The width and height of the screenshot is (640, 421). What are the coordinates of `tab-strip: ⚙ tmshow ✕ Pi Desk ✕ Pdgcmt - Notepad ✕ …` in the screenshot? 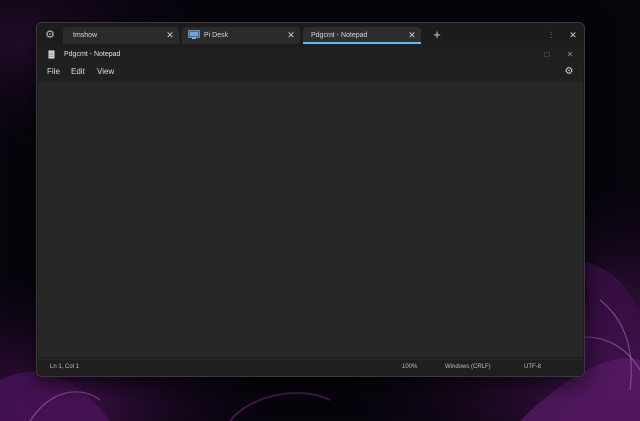 It's located at (310, 35).